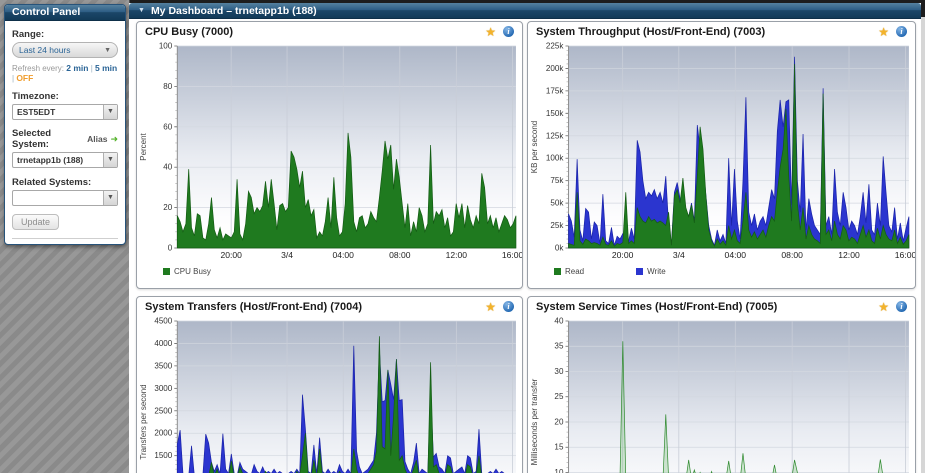 The width and height of the screenshot is (925, 473). What do you see at coordinates (141, 10) in the screenshot?
I see `collapse-caret-icon: ▼` at bounding box center [141, 10].